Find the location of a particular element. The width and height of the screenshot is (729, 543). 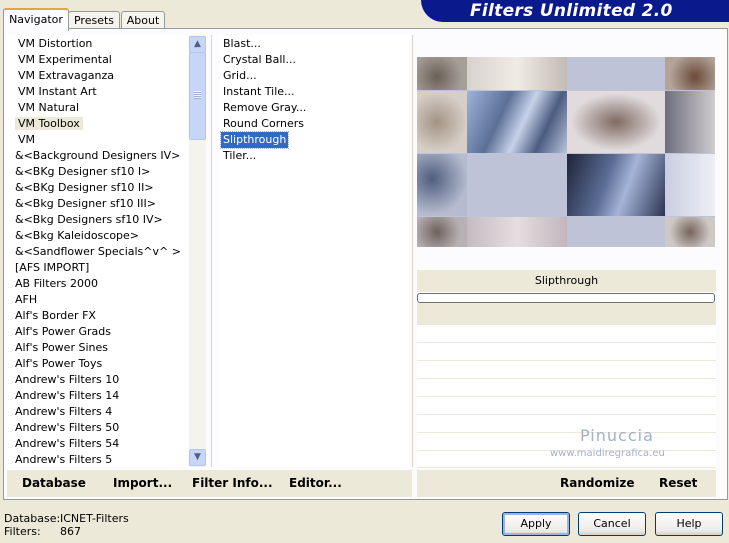

category-item-label: &<BKg Designer sf10 I> is located at coordinates (83, 171).